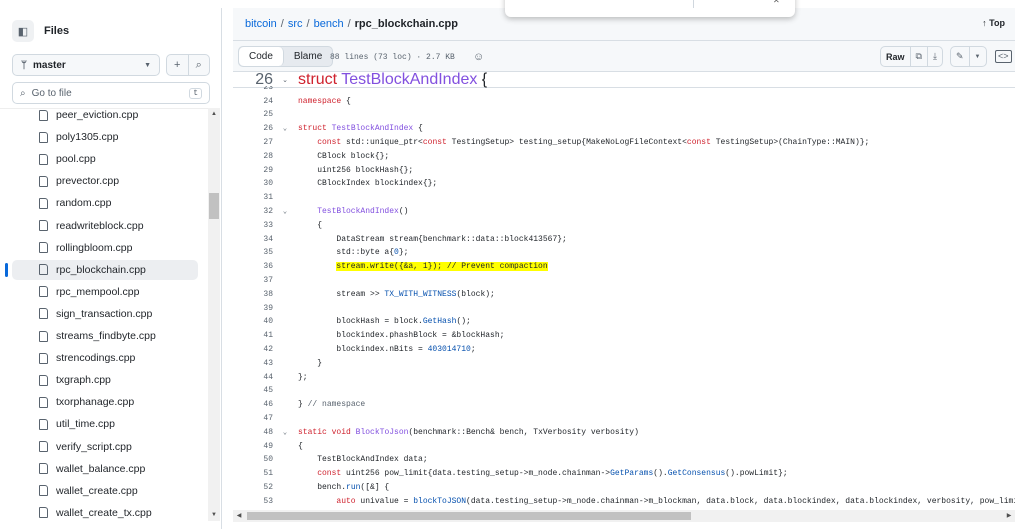 The height and width of the screenshot is (529, 1024). I want to click on code-line: 52 bench.run([&] {, so click(311, 487).